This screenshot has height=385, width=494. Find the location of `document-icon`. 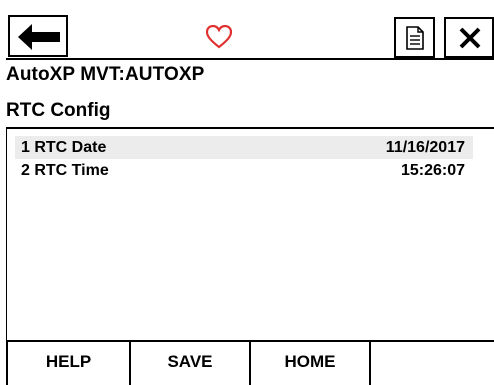

document-icon is located at coordinates (415, 38).